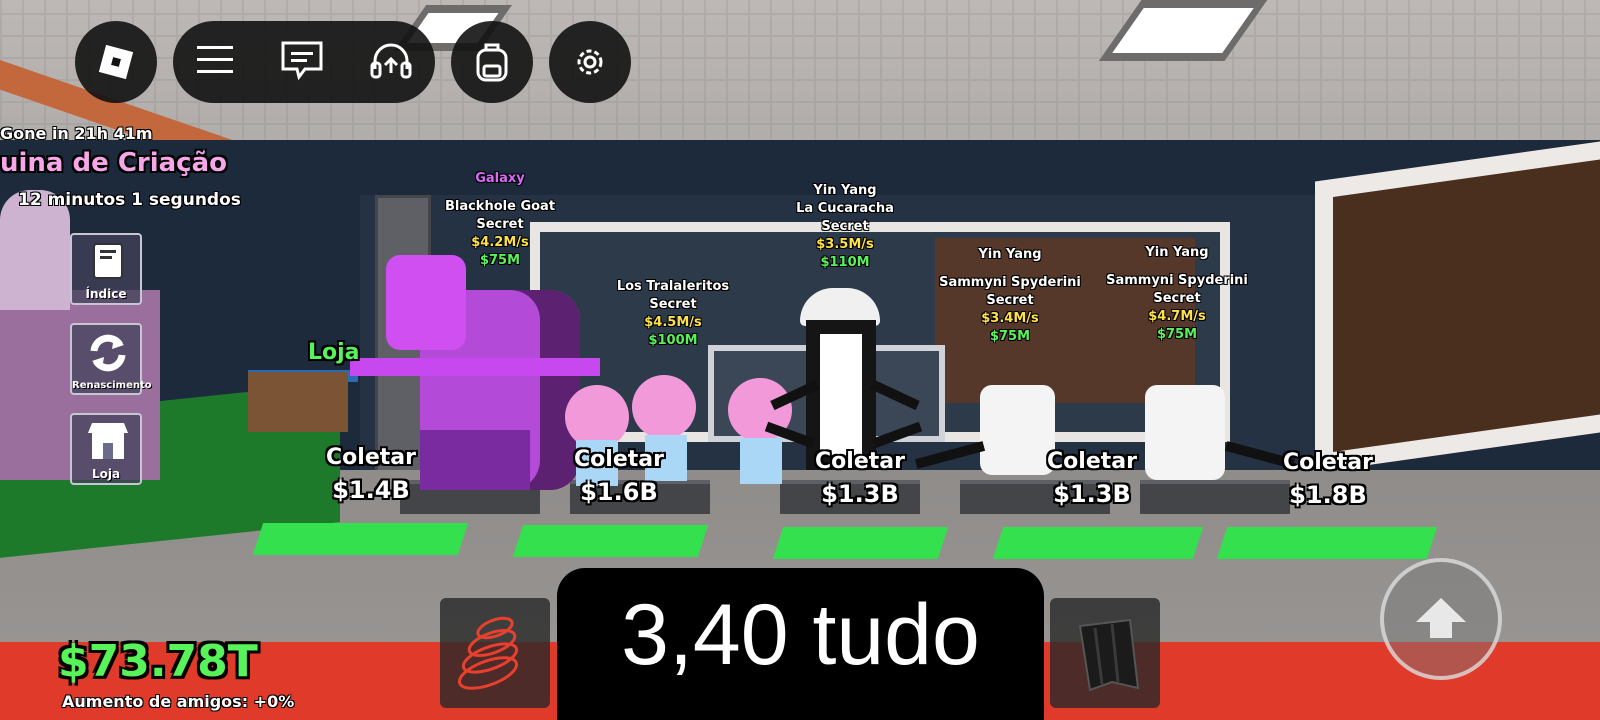 The image size is (1600, 720). I want to click on settings-button, so click(590, 62).